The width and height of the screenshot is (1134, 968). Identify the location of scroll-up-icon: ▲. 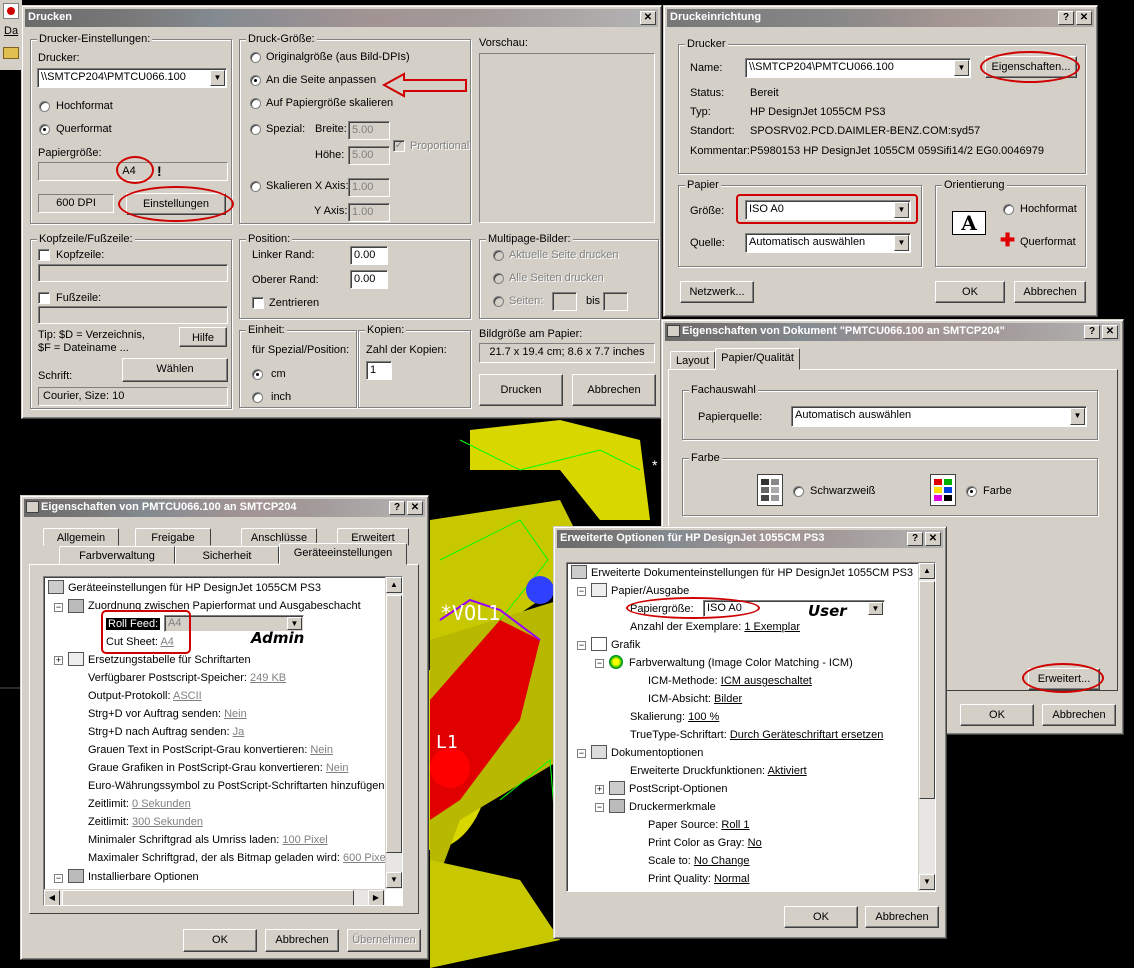
(927, 571).